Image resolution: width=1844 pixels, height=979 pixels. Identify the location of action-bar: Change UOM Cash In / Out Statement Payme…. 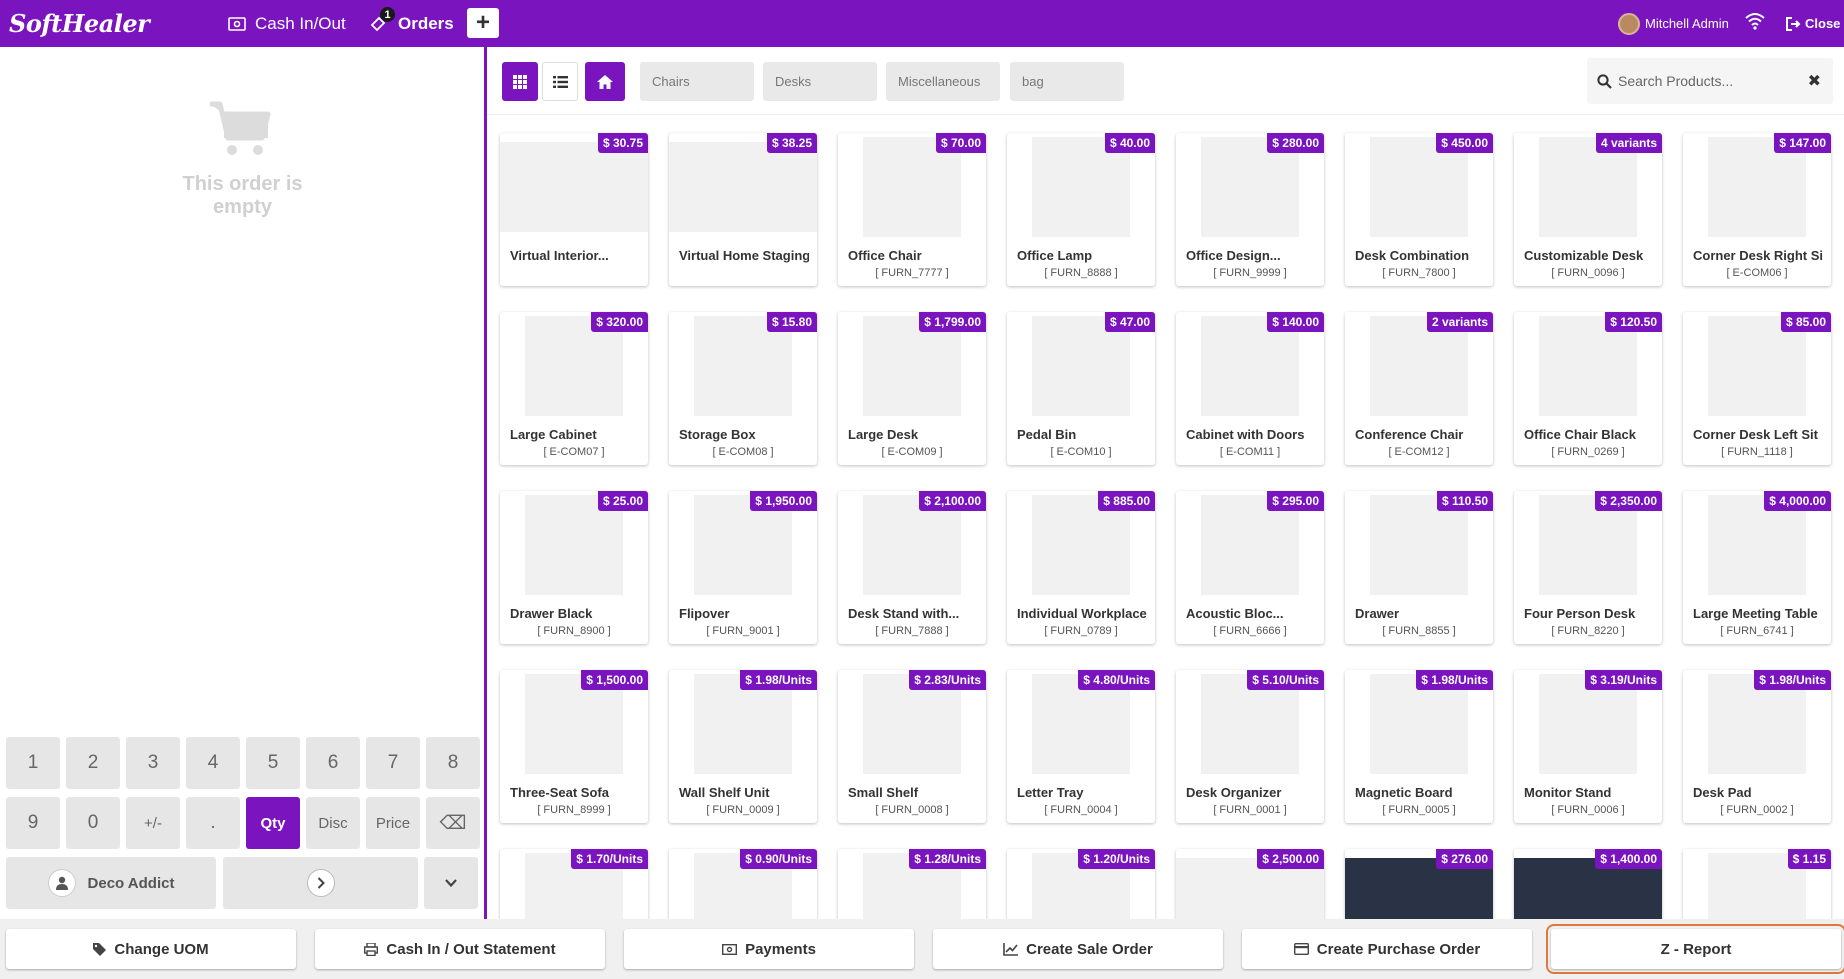
(922, 949).